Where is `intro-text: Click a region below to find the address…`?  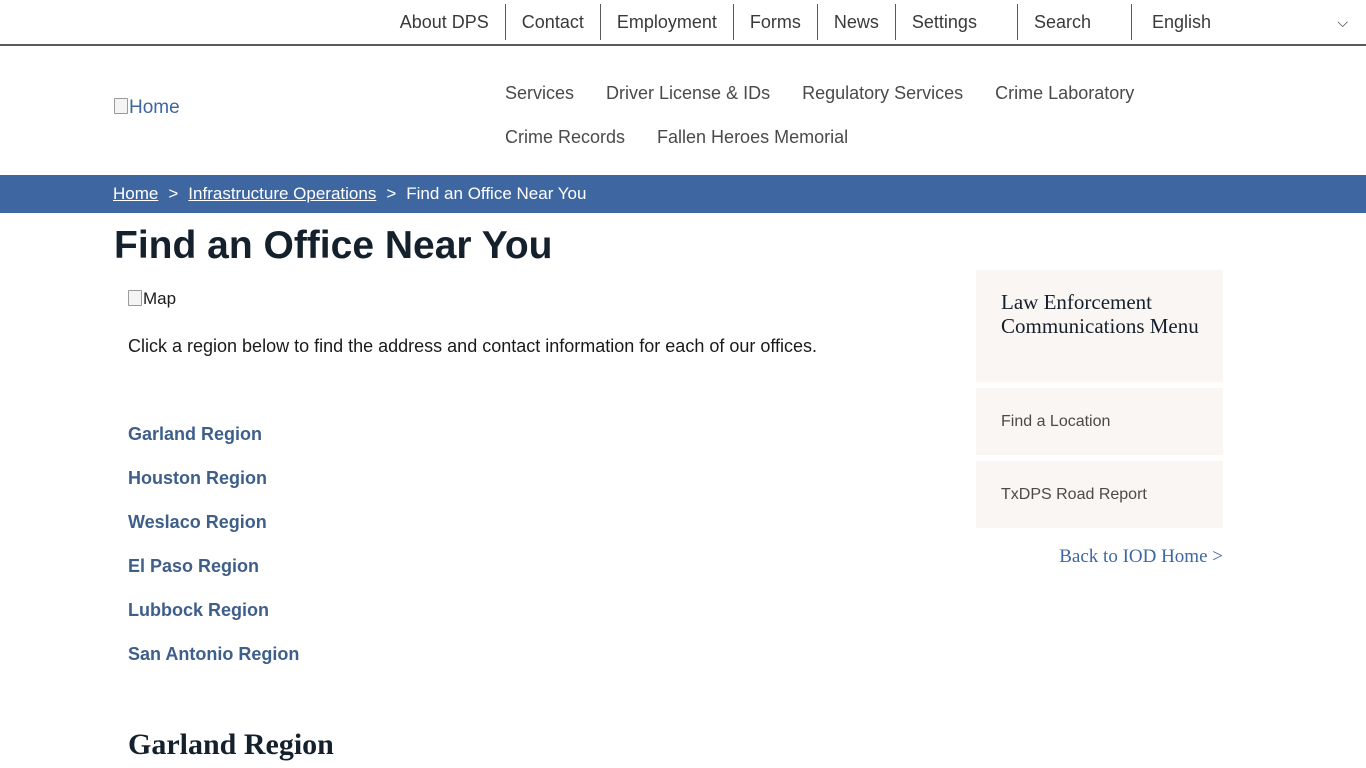 intro-text: Click a region below to find the address… is located at coordinates (473, 346).